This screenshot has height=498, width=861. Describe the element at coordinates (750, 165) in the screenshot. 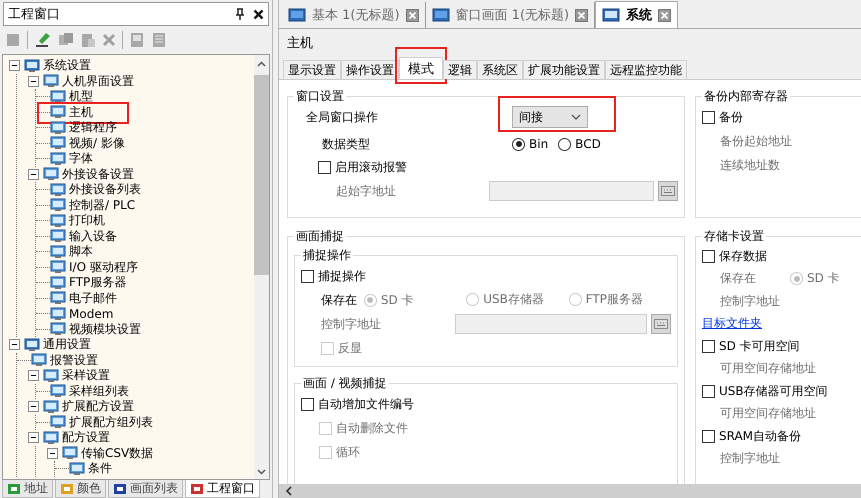

I see `field-label: 连续地址数` at that location.